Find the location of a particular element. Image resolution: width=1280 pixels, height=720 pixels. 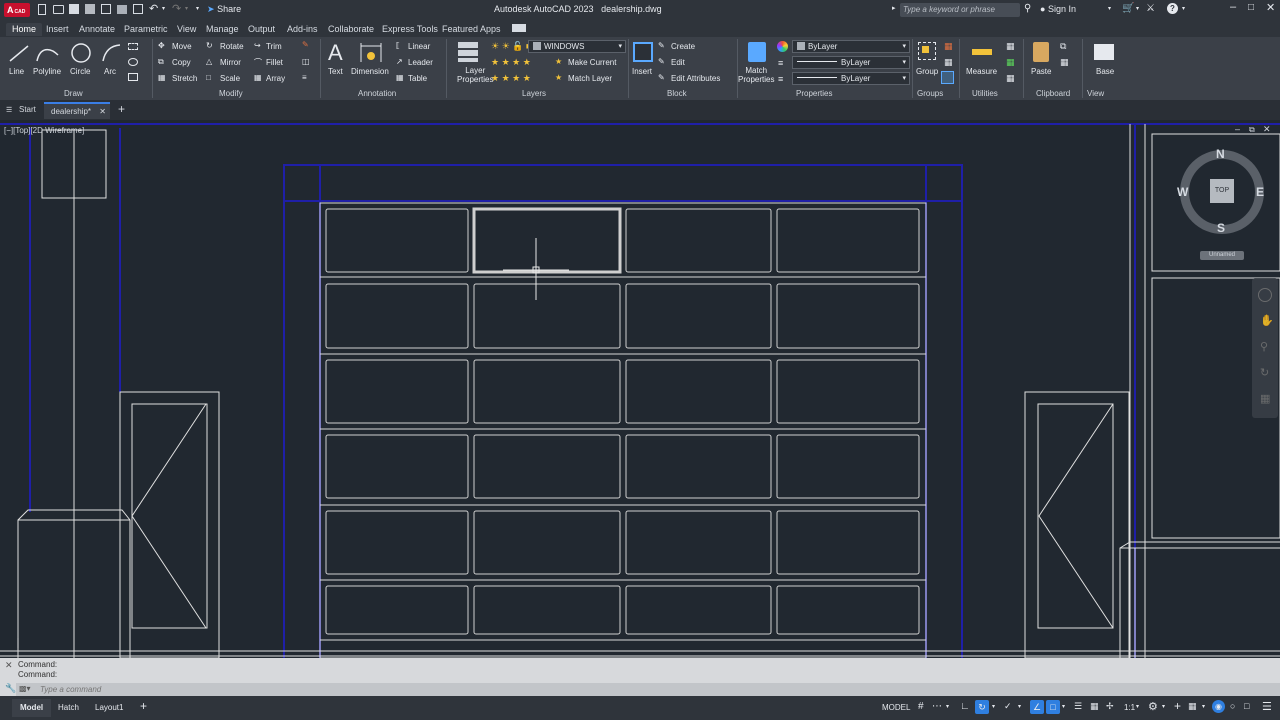

layer-state-icons: ☀ ☀ 🔓 ■ is located at coordinates (511, 46).